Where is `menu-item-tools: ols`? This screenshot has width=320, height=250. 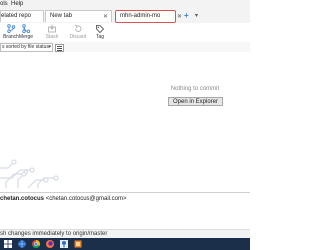 menu-item-tools: ols is located at coordinates (4, 4).